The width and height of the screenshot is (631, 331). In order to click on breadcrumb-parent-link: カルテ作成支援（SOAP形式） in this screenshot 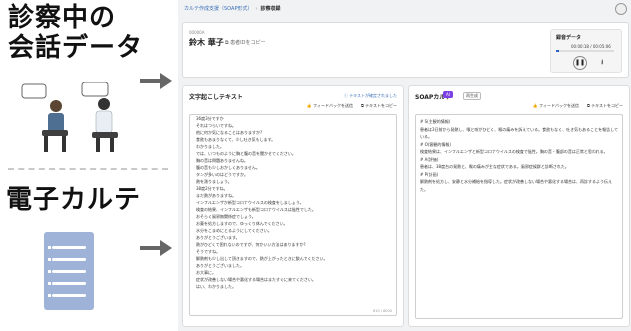, I will do `click(218, 9)`.